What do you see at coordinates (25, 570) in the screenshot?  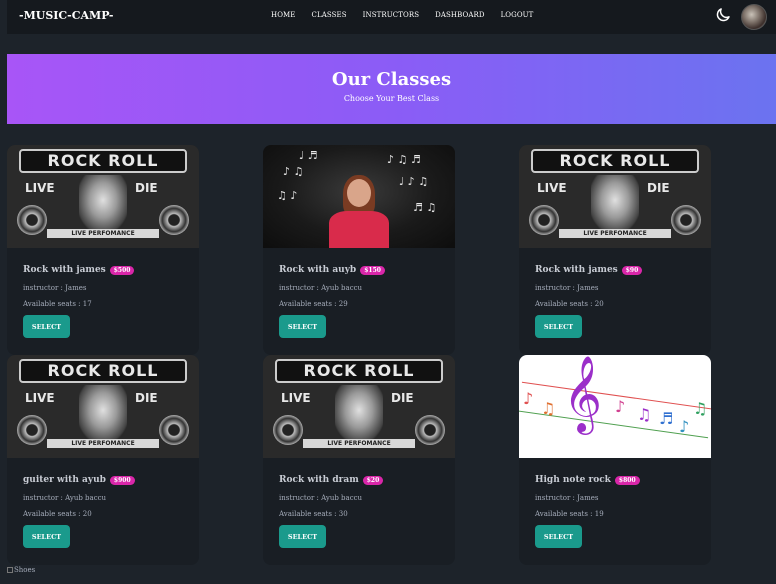 I see `image-alt-text: Shoes` at bounding box center [25, 570].